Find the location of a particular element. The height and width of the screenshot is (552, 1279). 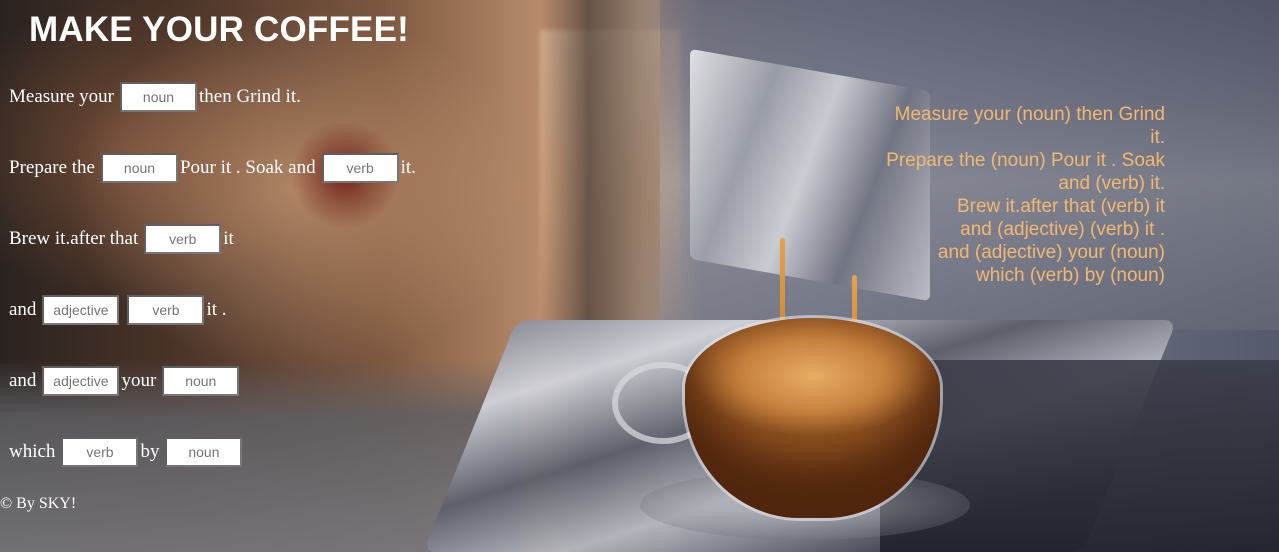

row-4-text-1: and is located at coordinates (23, 309).